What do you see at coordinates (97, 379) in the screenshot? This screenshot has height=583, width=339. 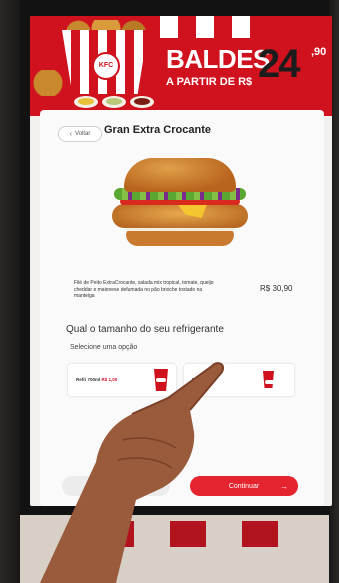 I see `drink-option-label: Refri 700ml R$ 1,00` at bounding box center [97, 379].